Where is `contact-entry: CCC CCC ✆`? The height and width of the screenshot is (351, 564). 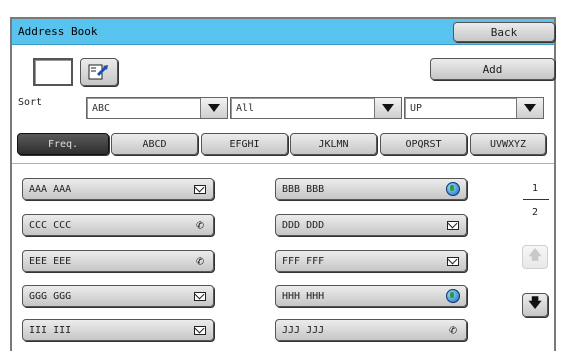 contact-entry: CCC CCC ✆ is located at coordinates (118, 225).